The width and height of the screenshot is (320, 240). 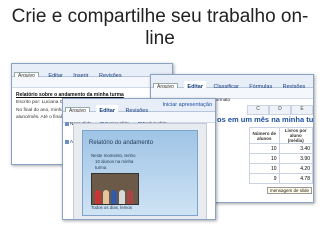 I want to click on column-header: D, so click(x=280, y=110).